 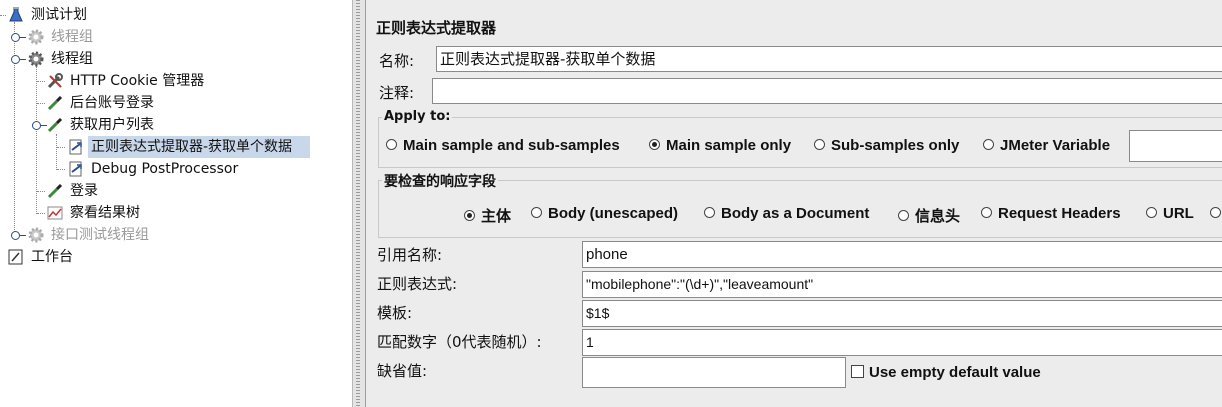 What do you see at coordinates (436, 28) in the screenshot?
I see `panel-title: 正则表达式提取器` at bounding box center [436, 28].